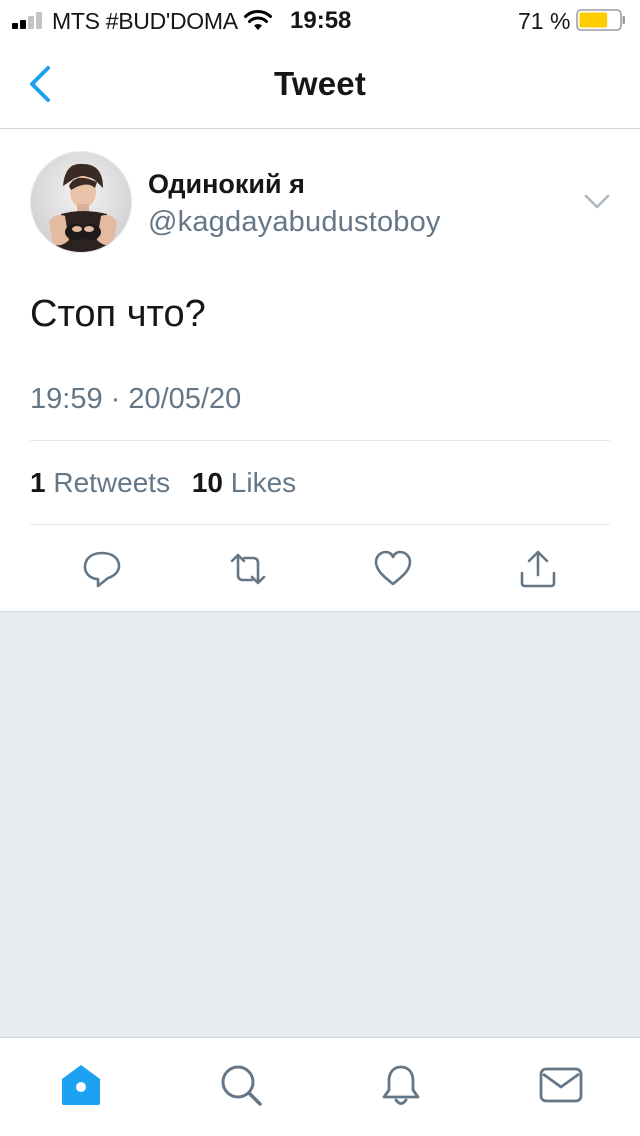 This screenshot has height=1136, width=640. What do you see at coordinates (248, 569) in the screenshot?
I see `retweet-icon` at bounding box center [248, 569].